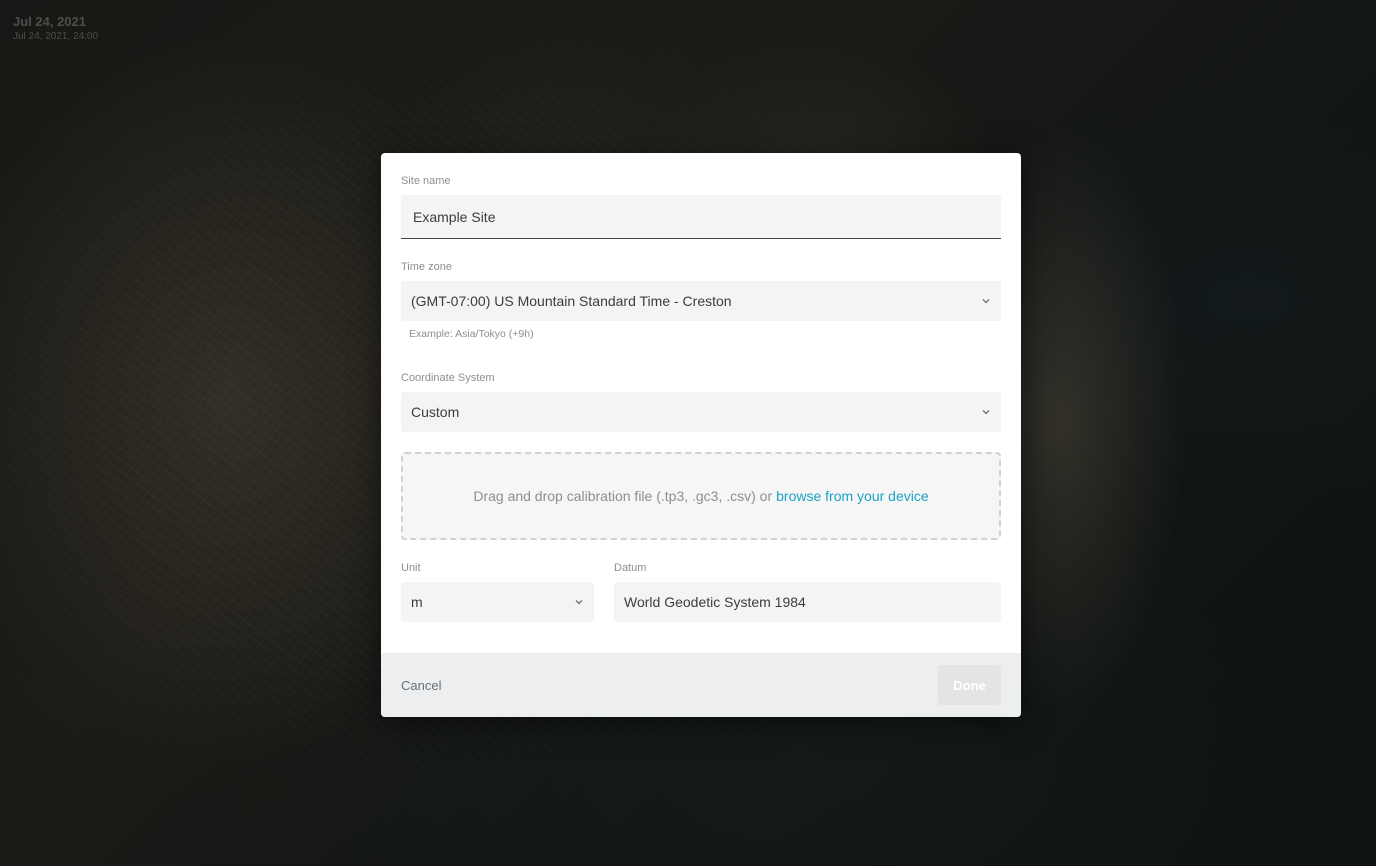 The height and width of the screenshot is (866, 1376). I want to click on site-name-label: Site name, so click(426, 181).